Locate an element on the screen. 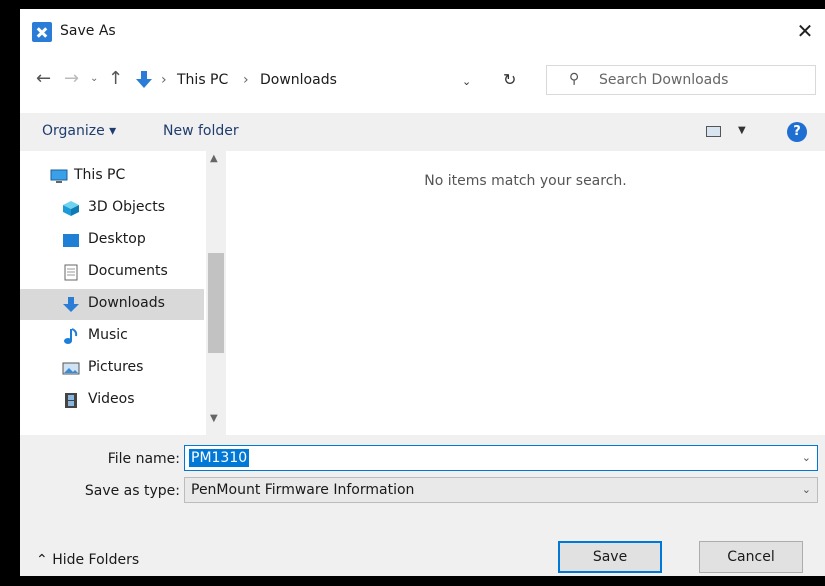 Image resolution: width=825 pixels, height=586 pixels. sidebar-item-label: Music is located at coordinates (108, 335).